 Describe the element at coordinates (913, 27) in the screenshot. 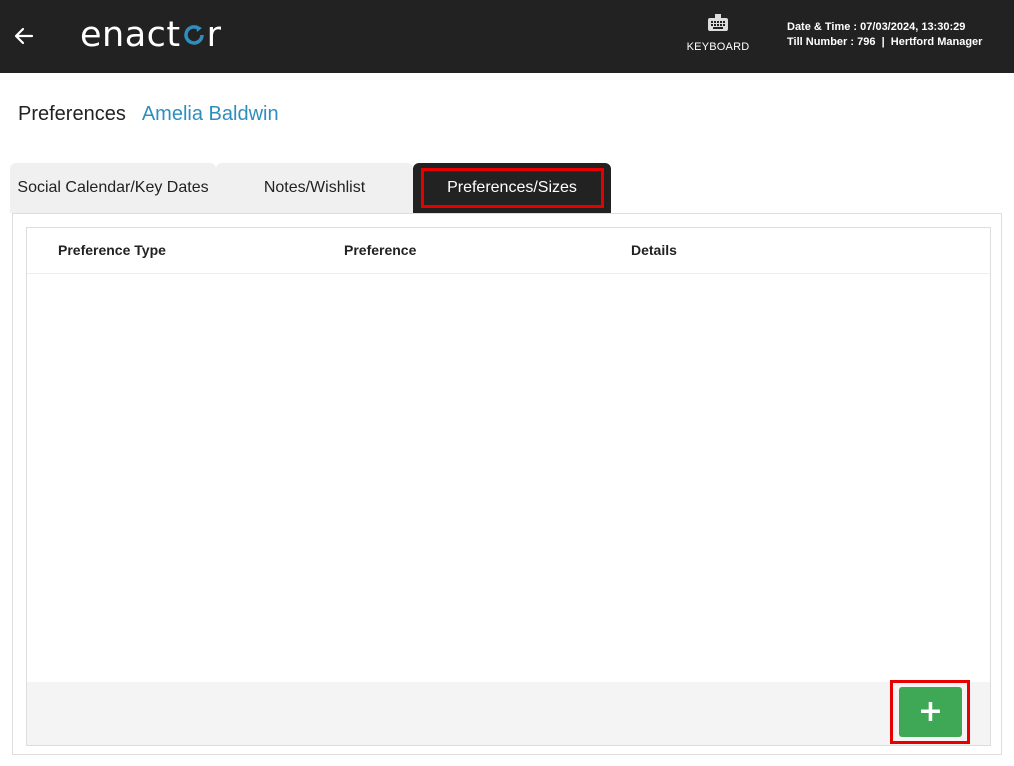

I see `datetime-value: 07/03/2024, 13:30:29` at that location.